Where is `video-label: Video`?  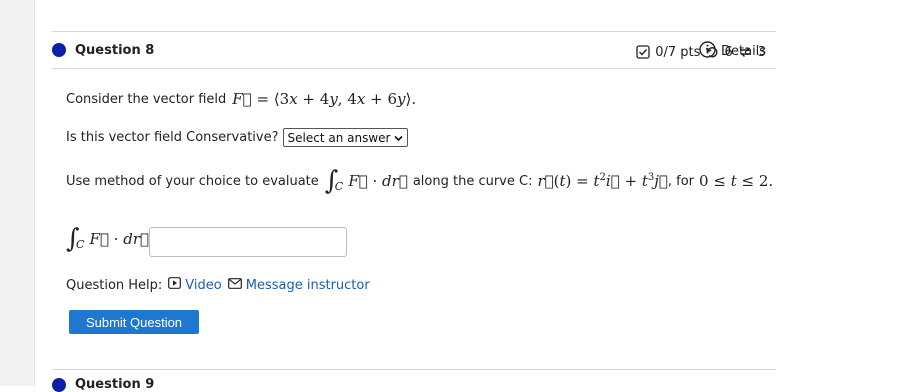
video-label: Video is located at coordinates (203, 285).